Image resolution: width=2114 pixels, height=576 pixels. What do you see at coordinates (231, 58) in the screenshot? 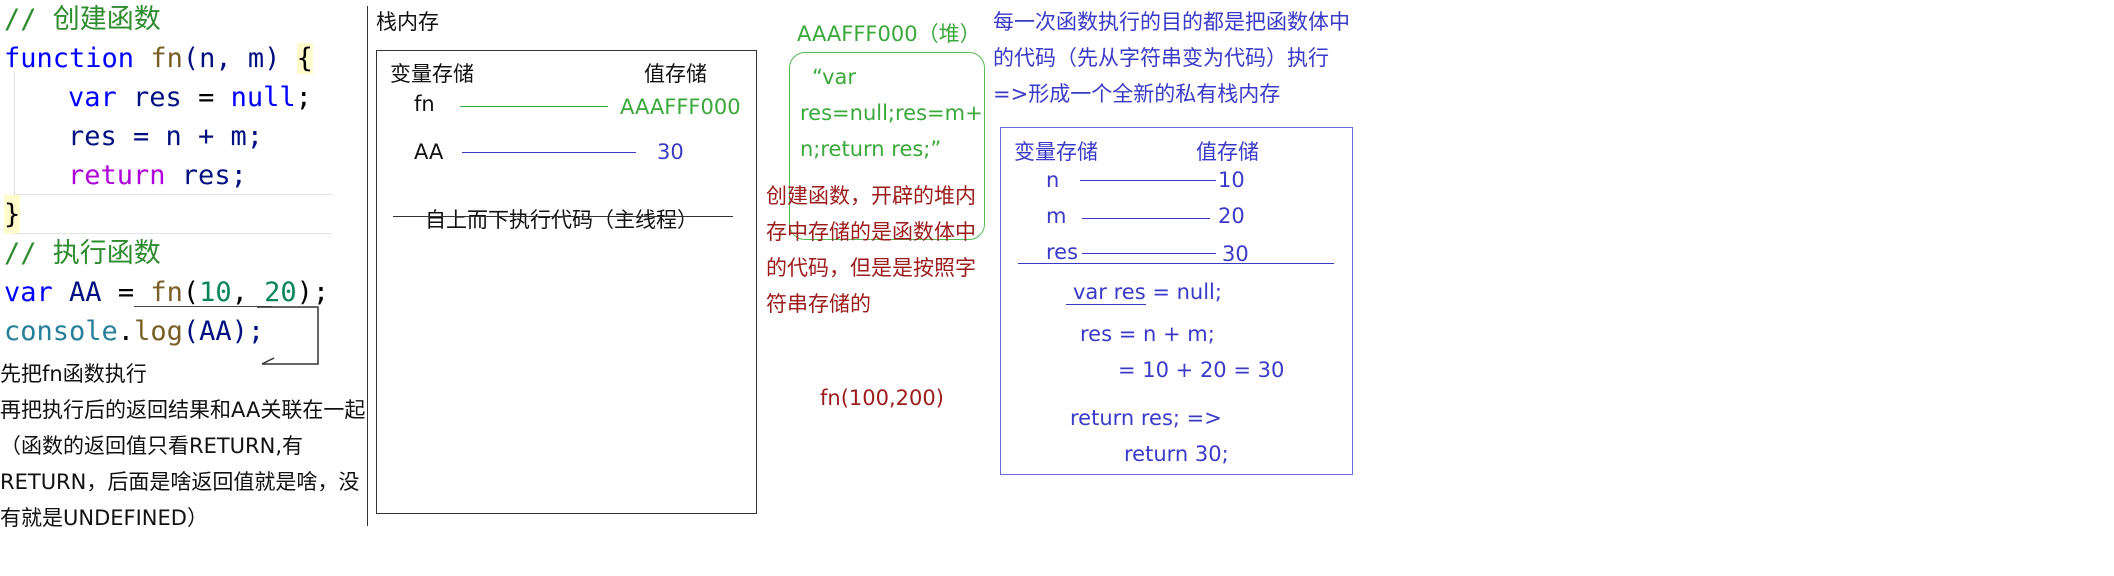
I see `function-params: (n, m)` at bounding box center [231, 58].